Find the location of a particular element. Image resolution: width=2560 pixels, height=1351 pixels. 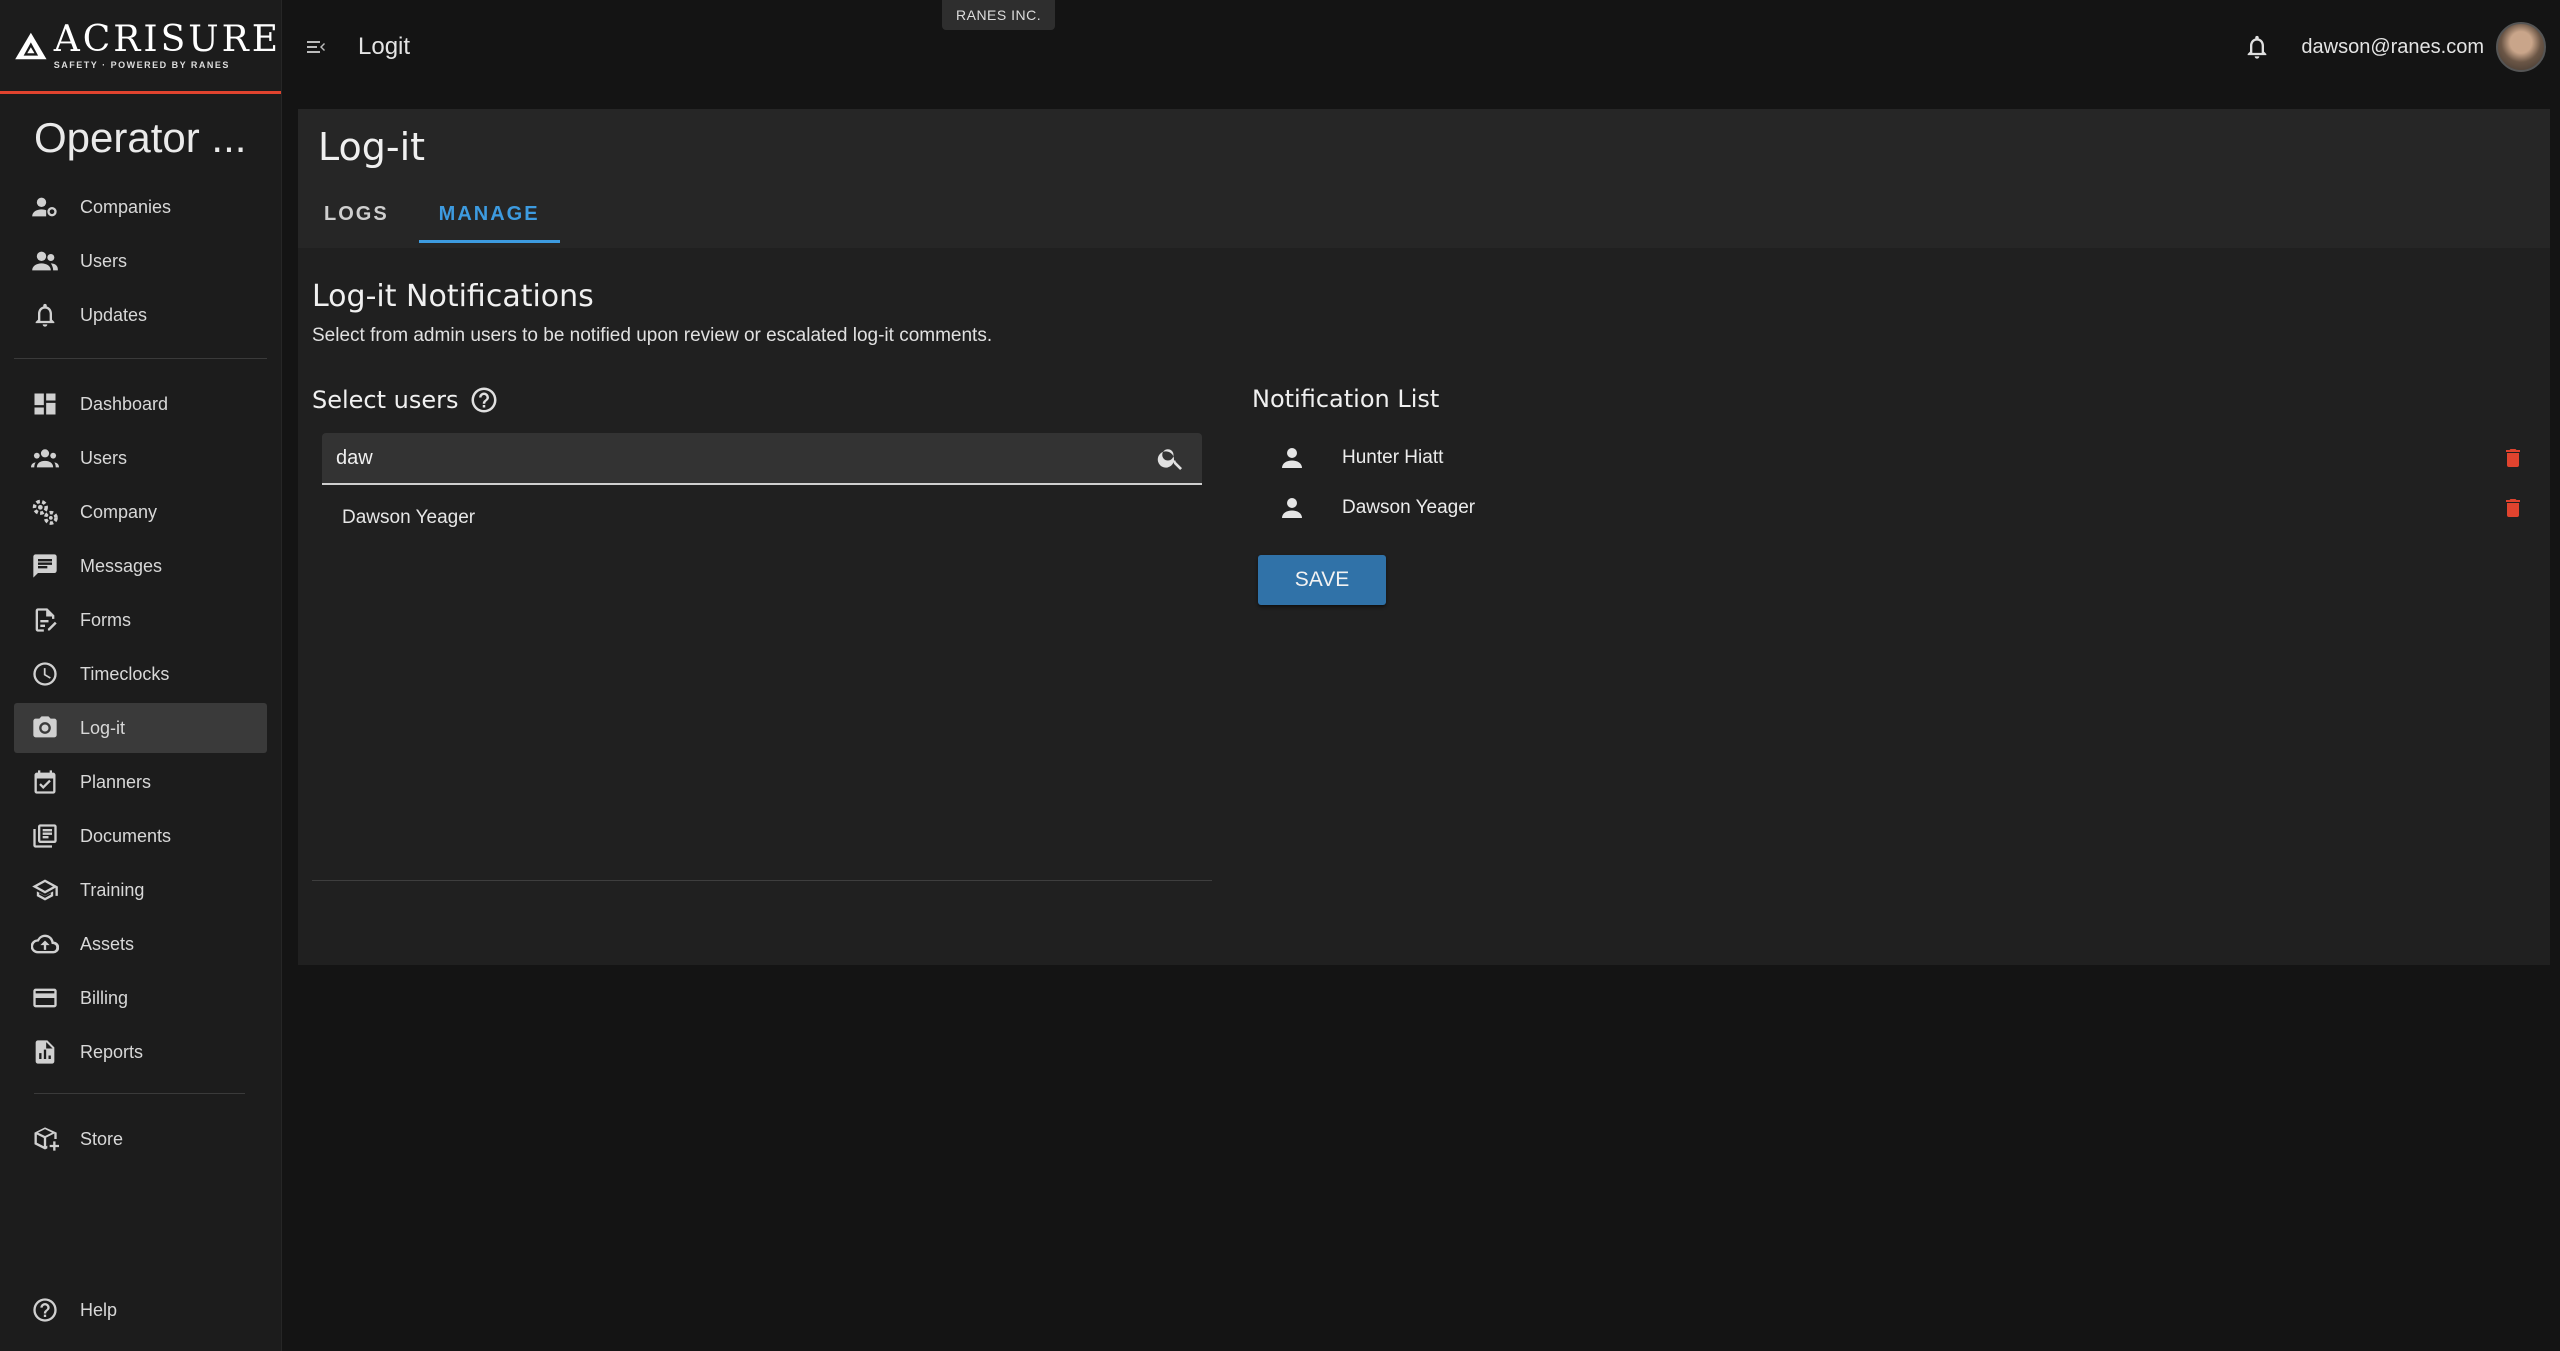

user-search-input is located at coordinates (746, 458).